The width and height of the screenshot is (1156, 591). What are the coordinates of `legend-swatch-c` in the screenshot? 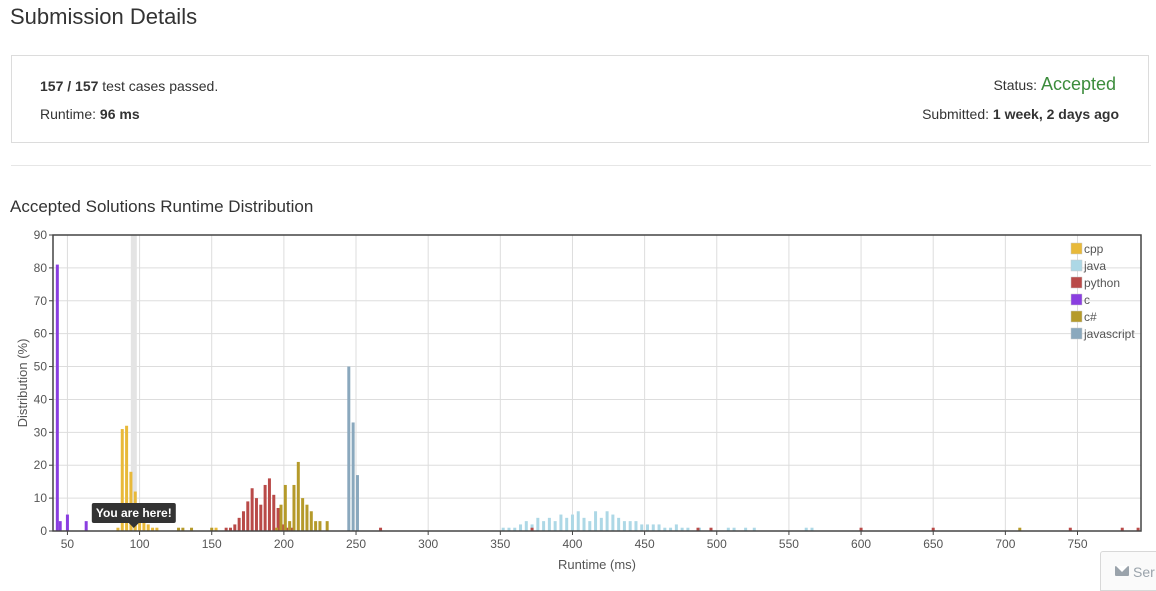 It's located at (1076, 299).